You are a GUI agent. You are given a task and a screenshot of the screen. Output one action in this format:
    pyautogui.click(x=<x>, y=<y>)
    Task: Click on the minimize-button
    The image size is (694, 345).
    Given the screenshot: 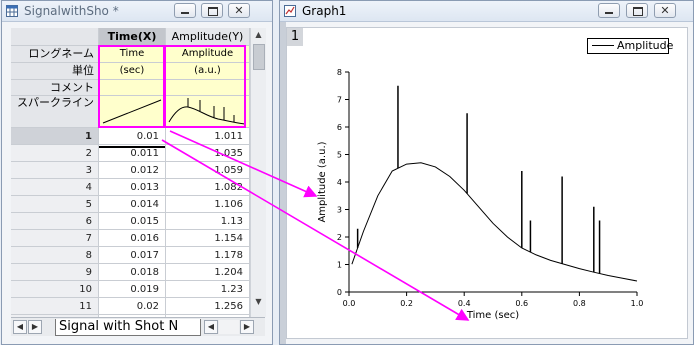 What is the action you would take?
    pyautogui.click(x=185, y=10)
    